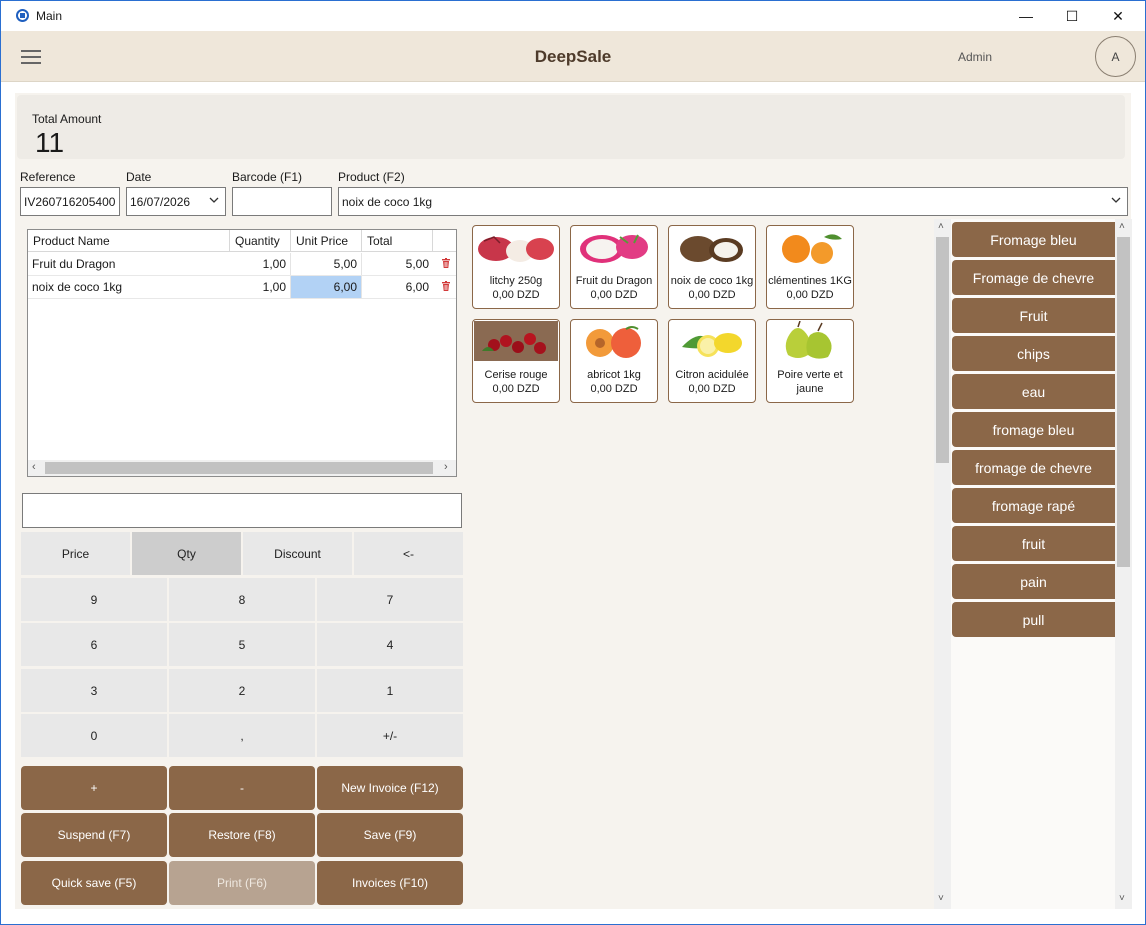 The height and width of the screenshot is (925, 1146). Describe the element at coordinates (326, 264) in the screenshot. I see `cell-unit-price: 5,00` at that location.